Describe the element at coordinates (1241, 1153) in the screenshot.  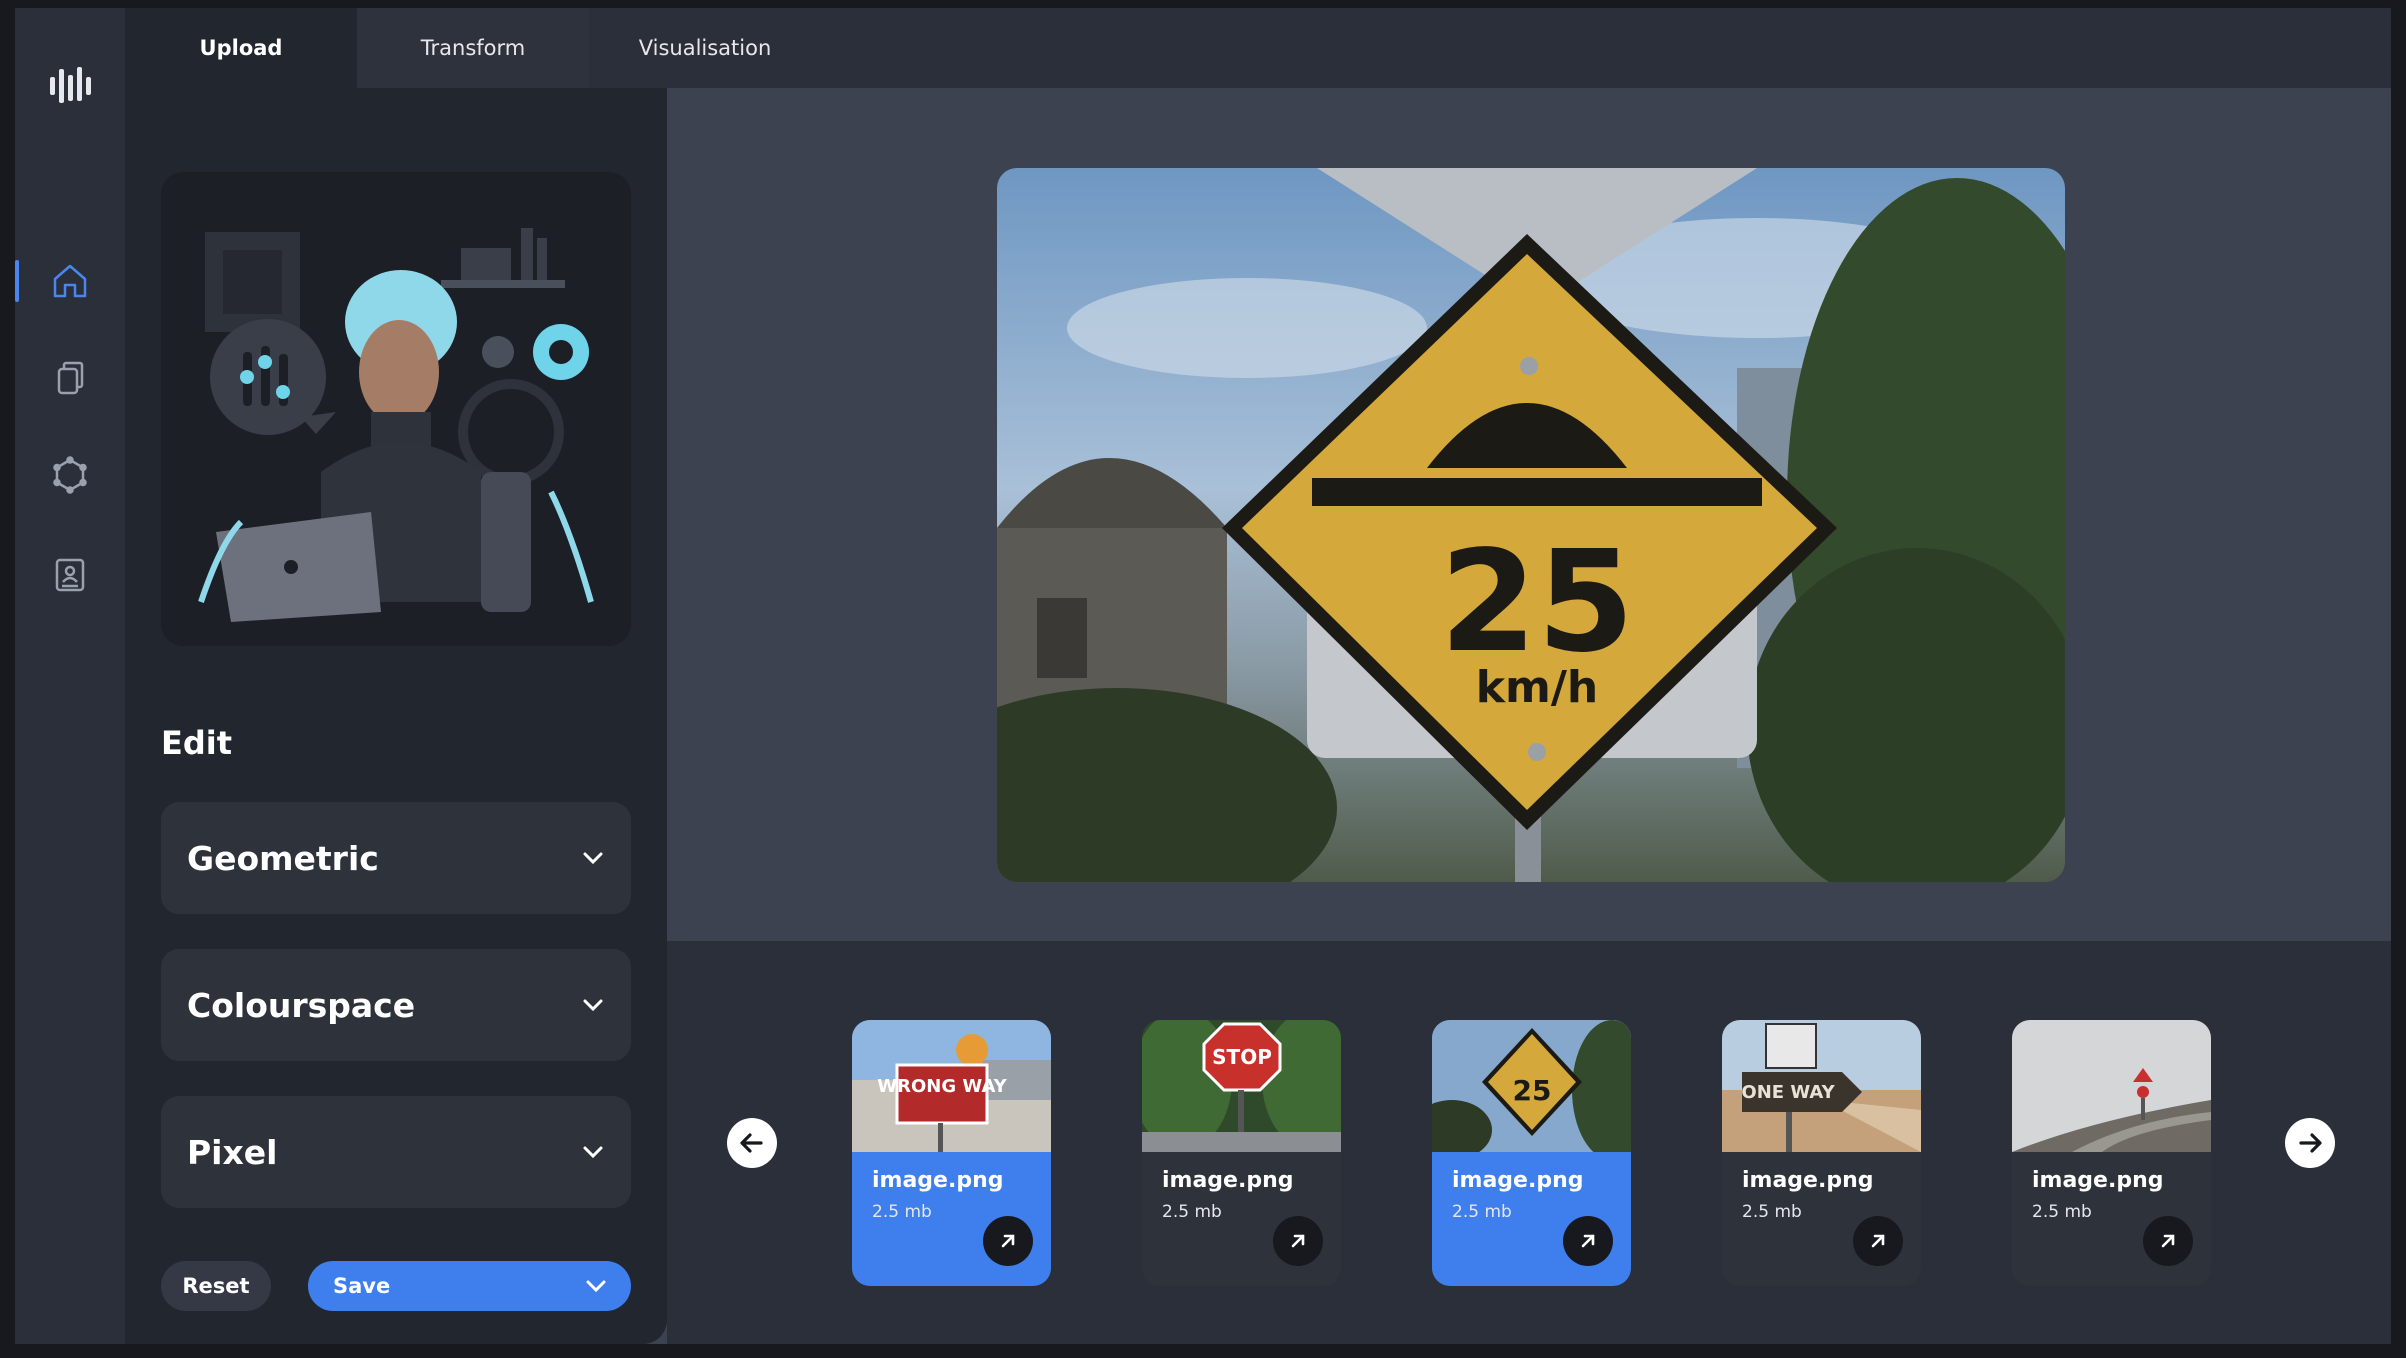
I see `gallery-card: STOP image.png 2.5 mb` at that location.